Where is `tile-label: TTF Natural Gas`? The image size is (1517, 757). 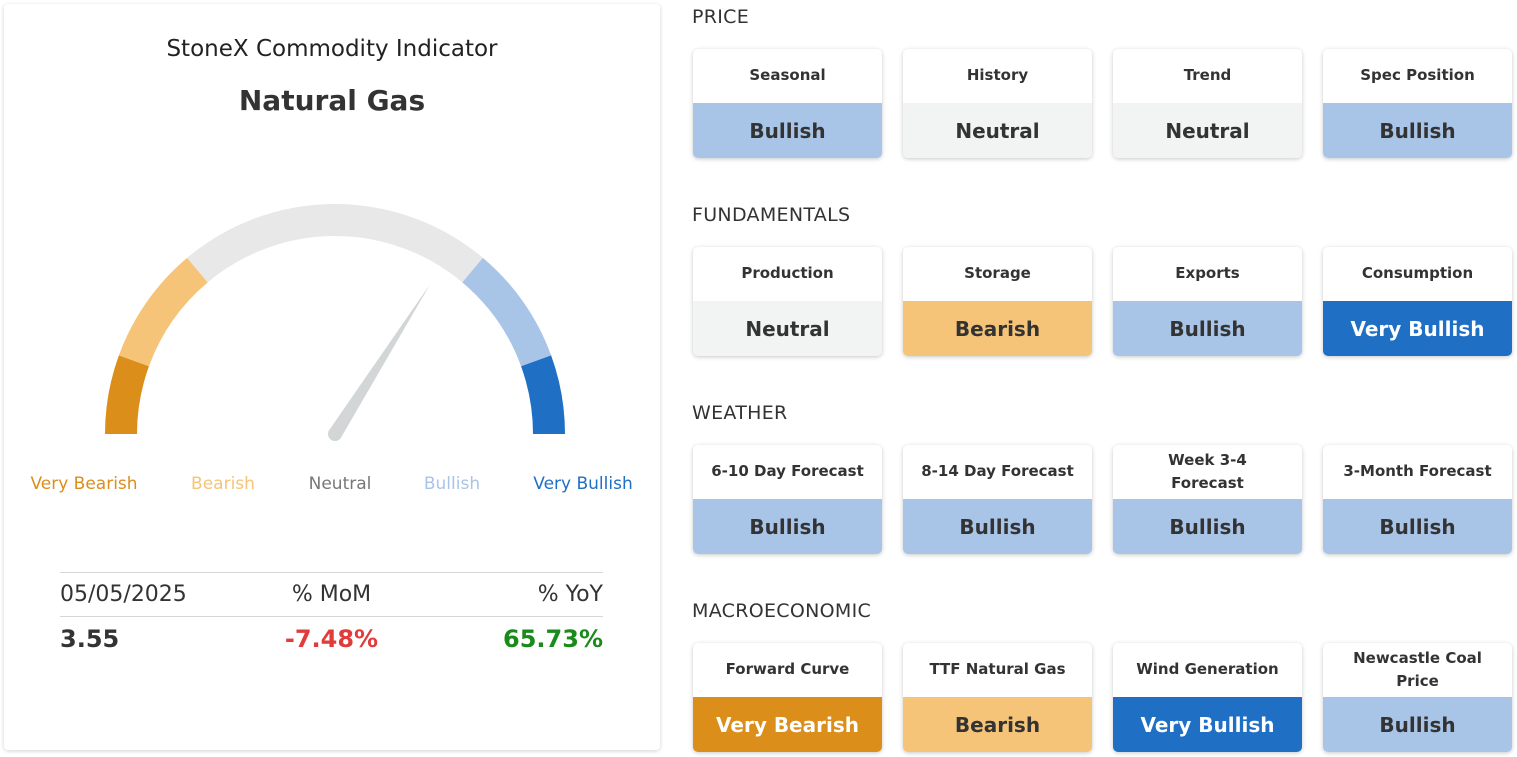
tile-label: TTF Natural Gas is located at coordinates (997, 669).